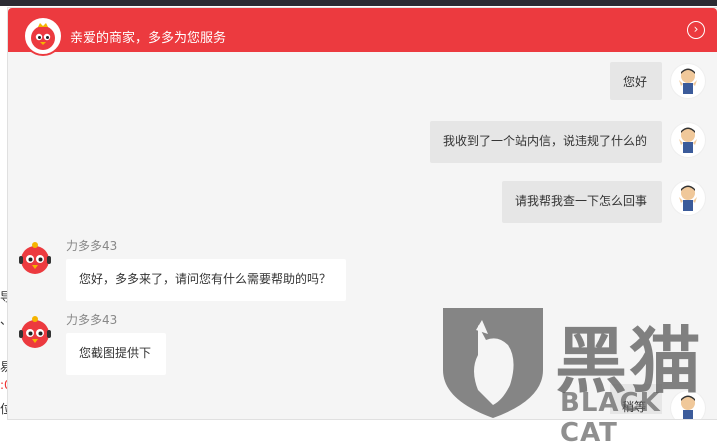 The image size is (717, 448). What do you see at coordinates (358, 3) in the screenshot?
I see `top-bar` at bounding box center [358, 3].